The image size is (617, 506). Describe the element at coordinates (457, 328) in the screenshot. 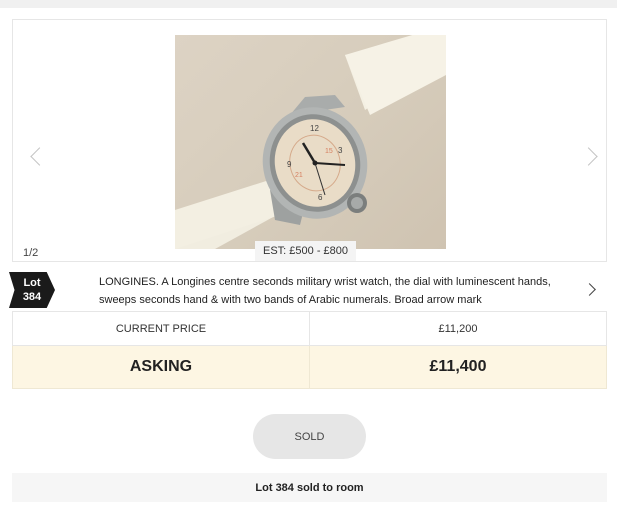

I see `current-price-value: £11,200` at that location.